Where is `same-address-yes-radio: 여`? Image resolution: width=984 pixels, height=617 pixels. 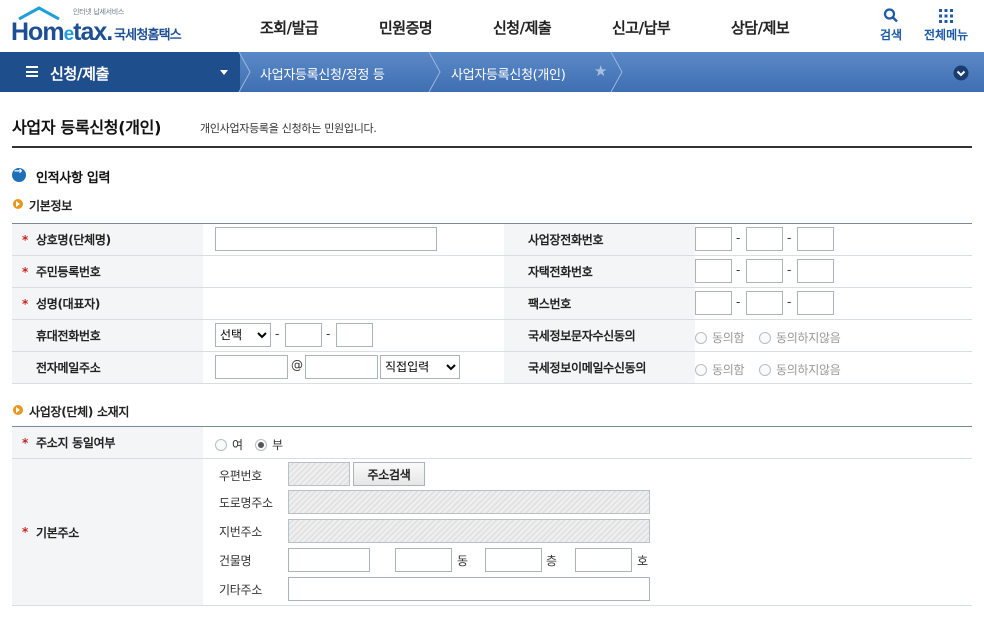
same-address-yes-radio: 여 is located at coordinates (229, 444).